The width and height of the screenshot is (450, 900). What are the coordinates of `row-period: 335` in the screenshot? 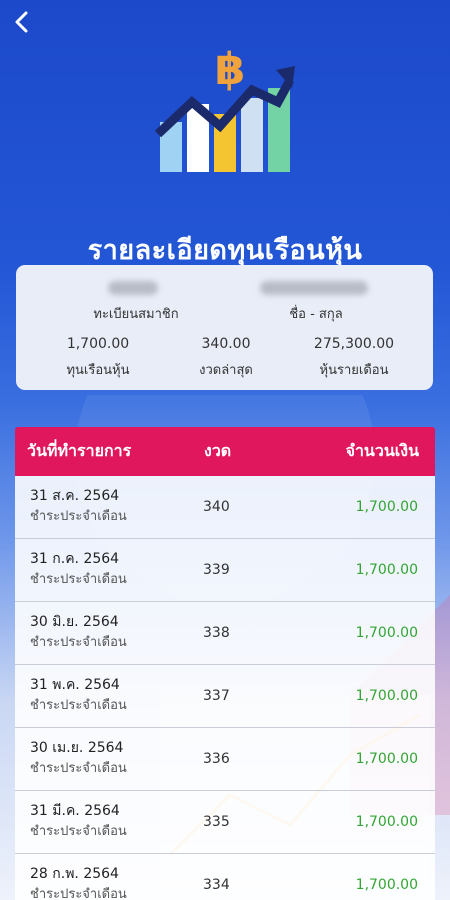 It's located at (216, 822).